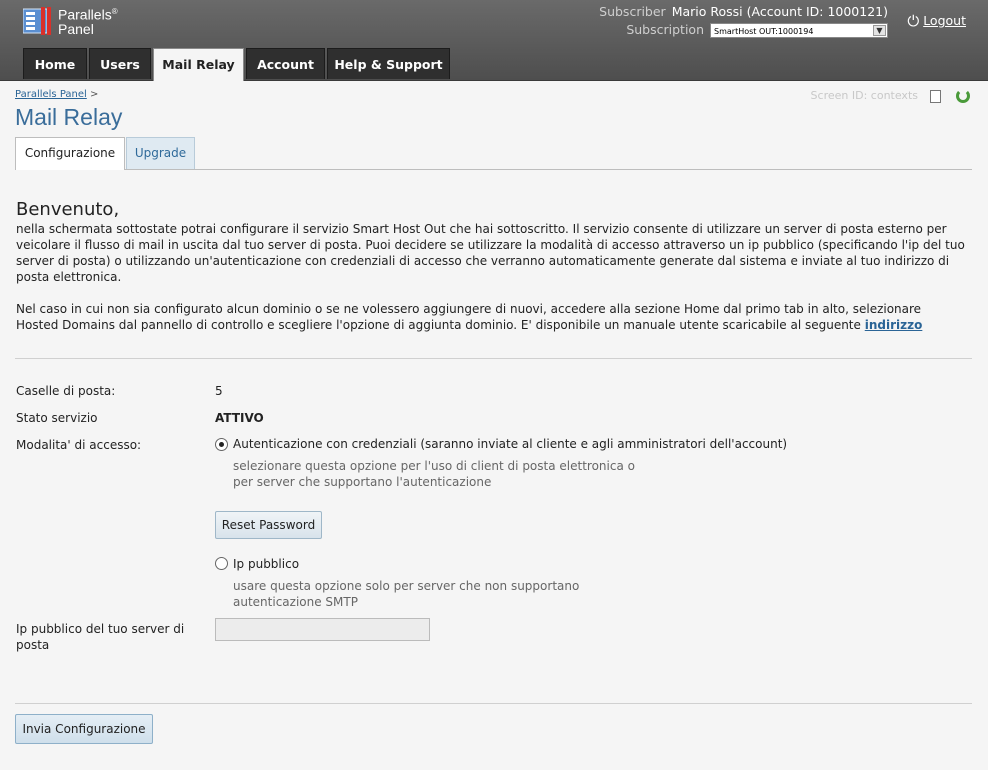 The height and width of the screenshot is (770, 988). What do you see at coordinates (295, 602) in the screenshot?
I see `ip-hint-2: autenticazione SMTP` at bounding box center [295, 602].